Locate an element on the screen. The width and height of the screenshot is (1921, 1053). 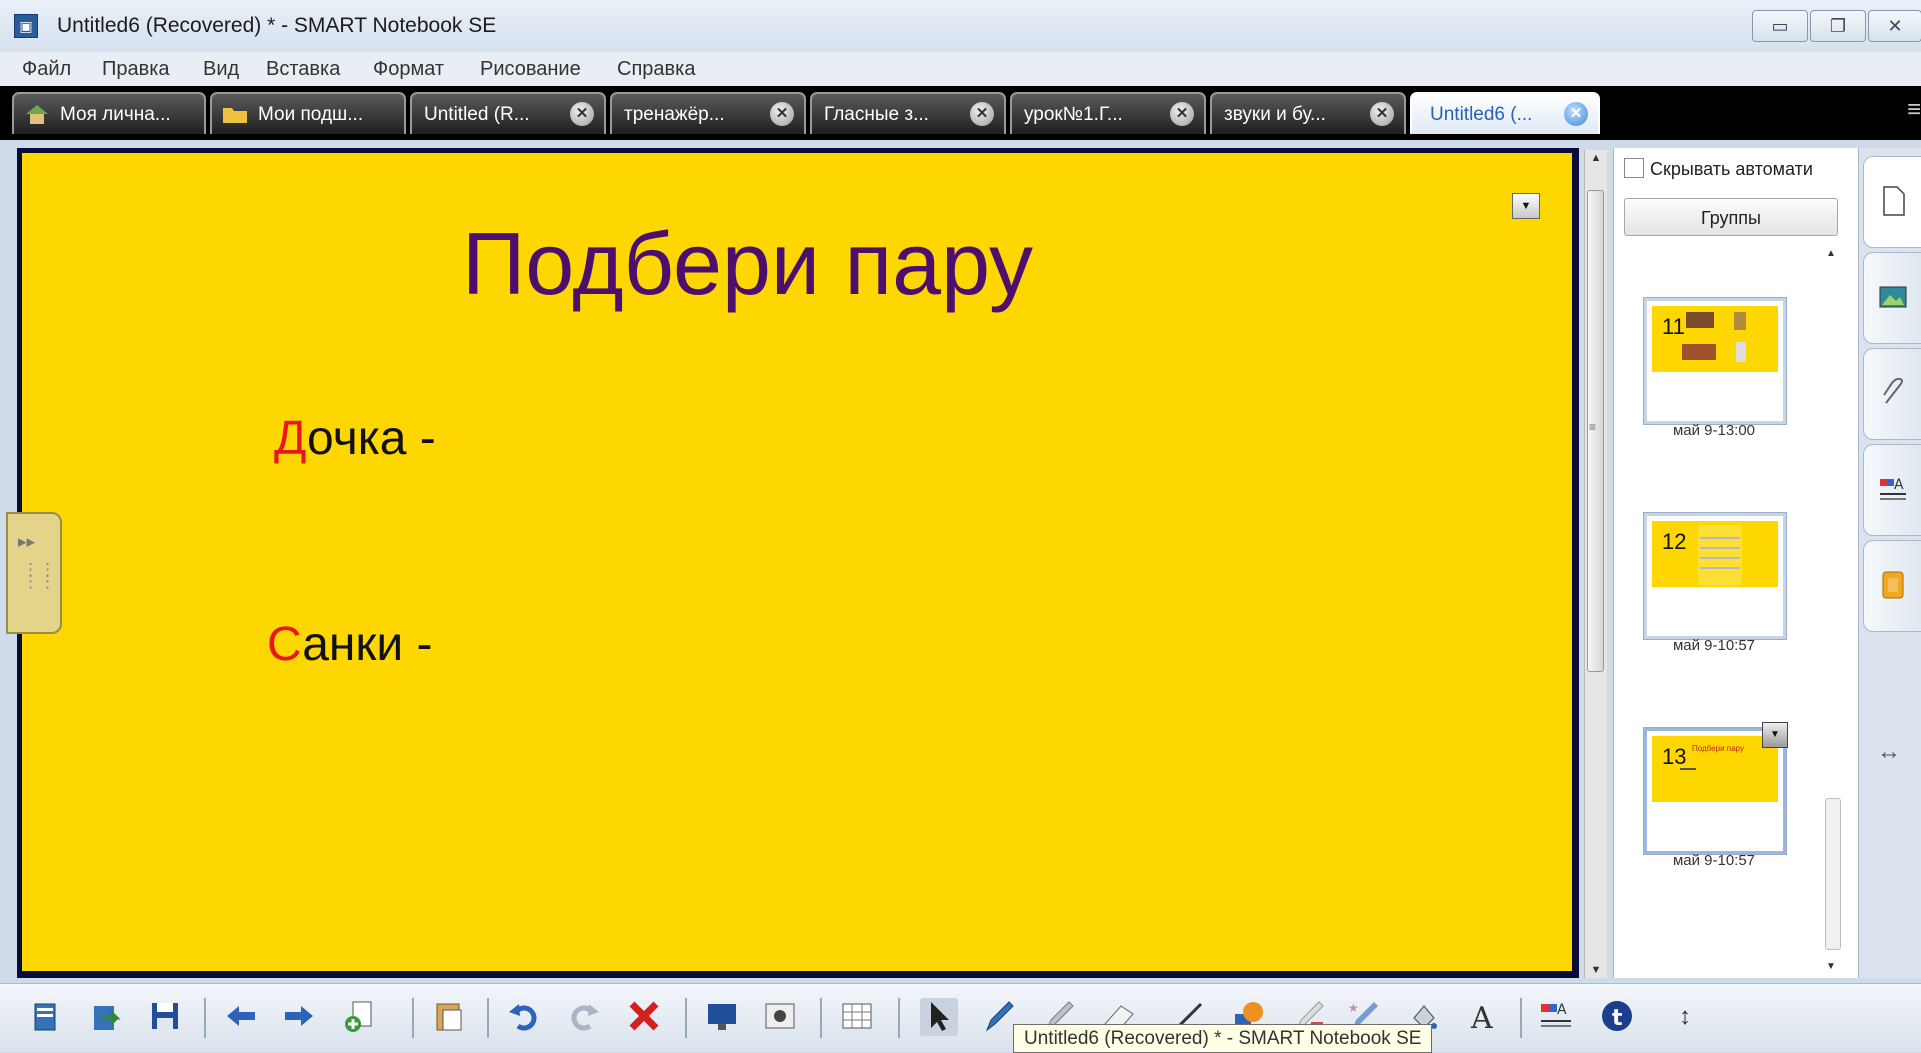
side-tab-strip: A ↔ is located at coordinates (1889, 563).